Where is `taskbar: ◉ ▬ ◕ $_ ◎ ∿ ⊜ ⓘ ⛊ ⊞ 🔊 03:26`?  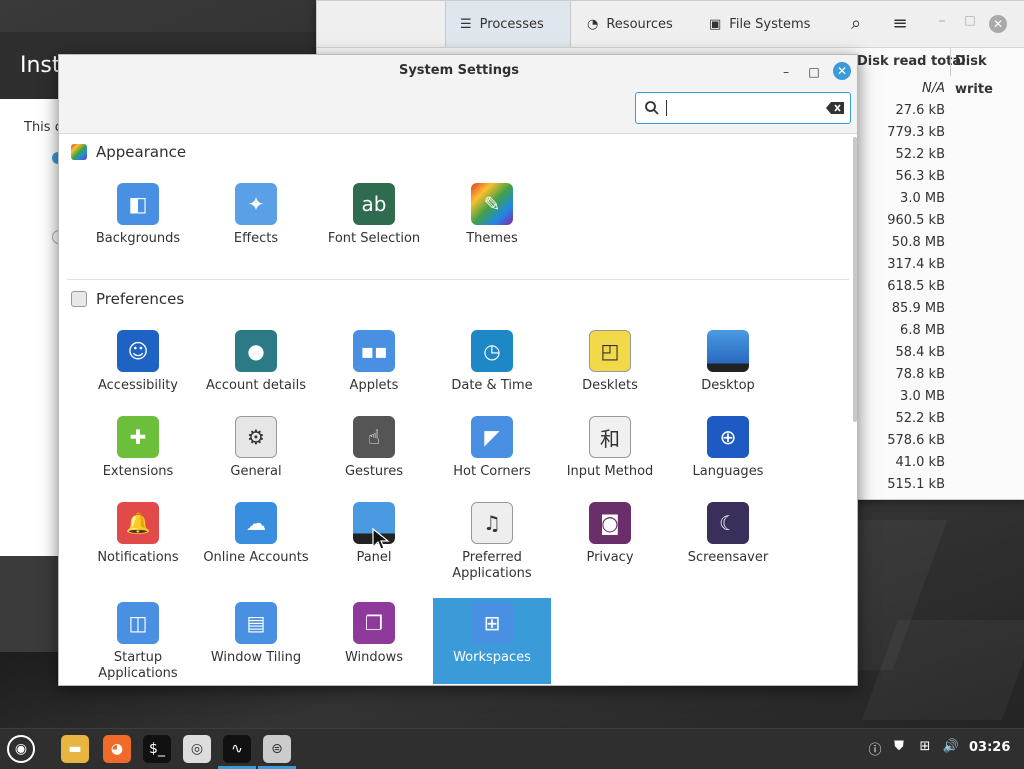 taskbar: ◉ ▬ ◕ $_ ◎ ∿ ⊜ ⓘ ⛊ ⊞ 🔊 03:26 is located at coordinates (512, 748).